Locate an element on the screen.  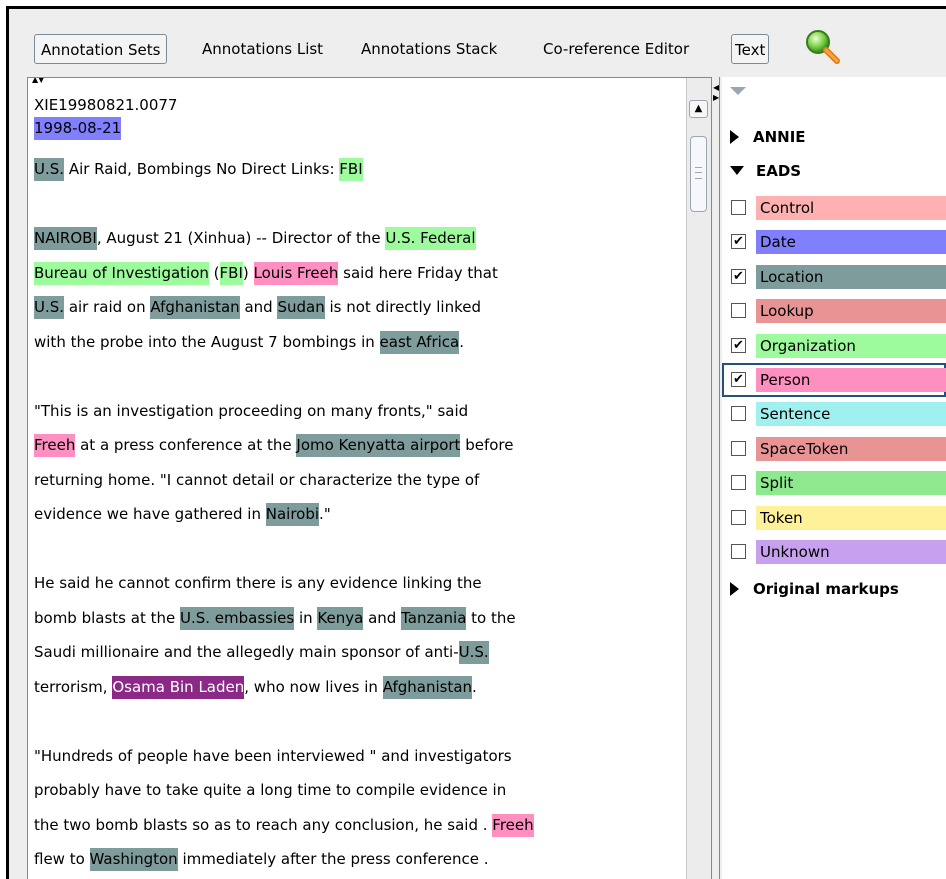
annotation-type-label: Lookup is located at coordinates (851, 311).